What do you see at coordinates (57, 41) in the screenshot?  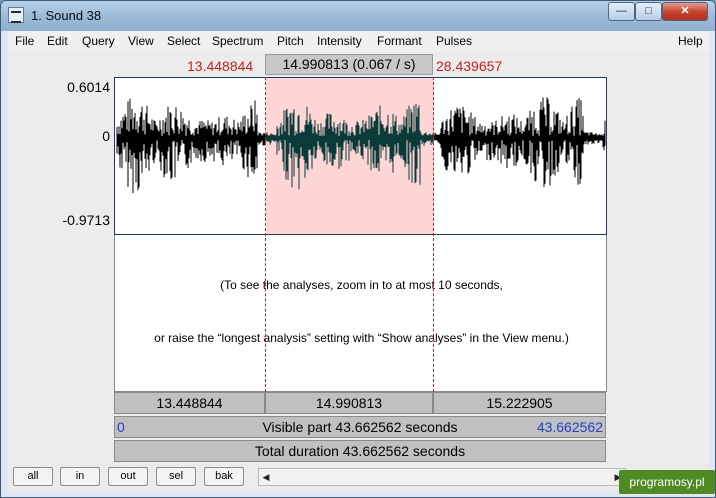 I see `menu-edit: Edit` at bounding box center [57, 41].